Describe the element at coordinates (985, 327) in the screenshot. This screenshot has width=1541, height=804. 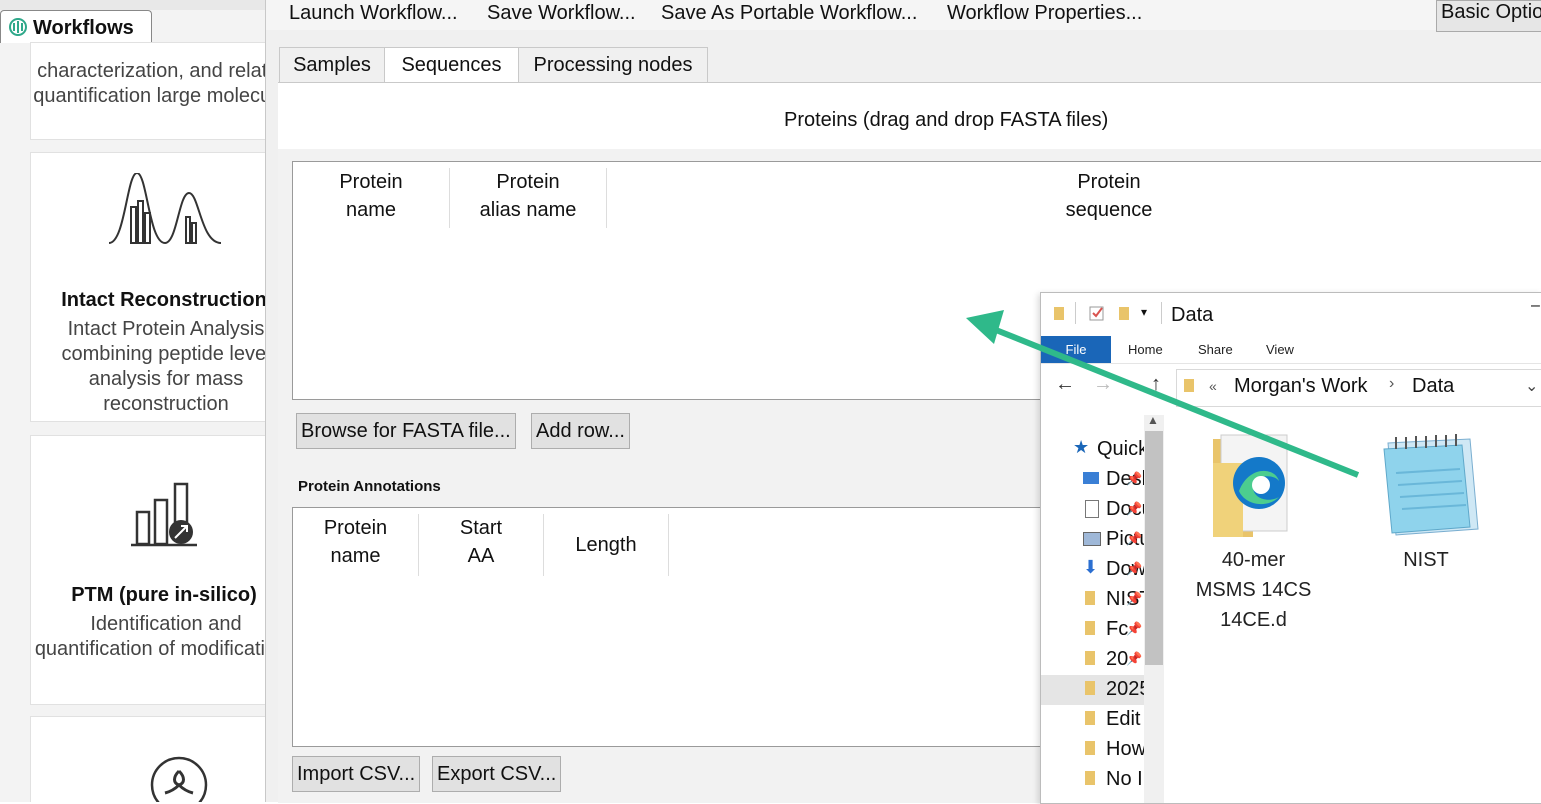
I see `drag-arrow-head` at that location.